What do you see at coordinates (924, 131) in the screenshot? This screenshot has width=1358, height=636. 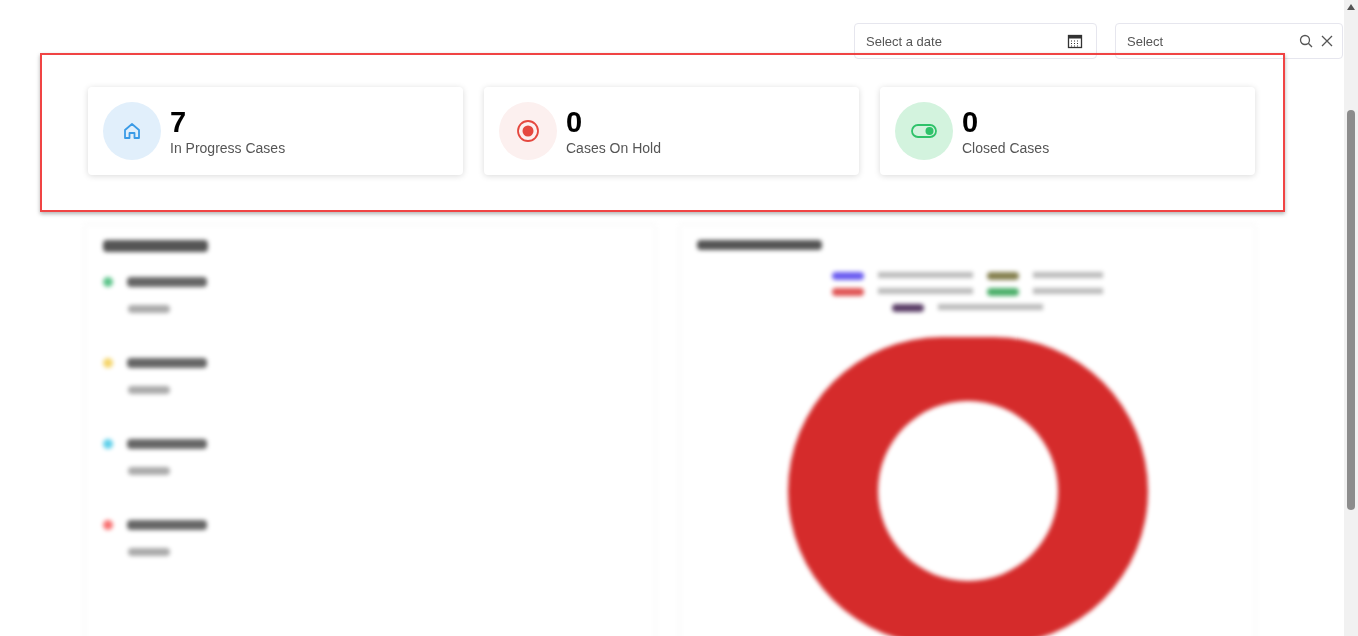 I see `toggle-icon` at bounding box center [924, 131].